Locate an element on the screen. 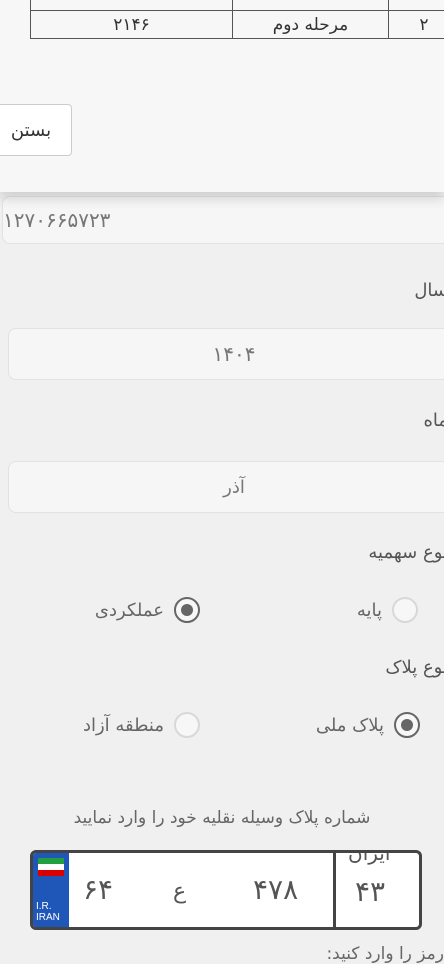  month-select: آذر is located at coordinates (226, 487).